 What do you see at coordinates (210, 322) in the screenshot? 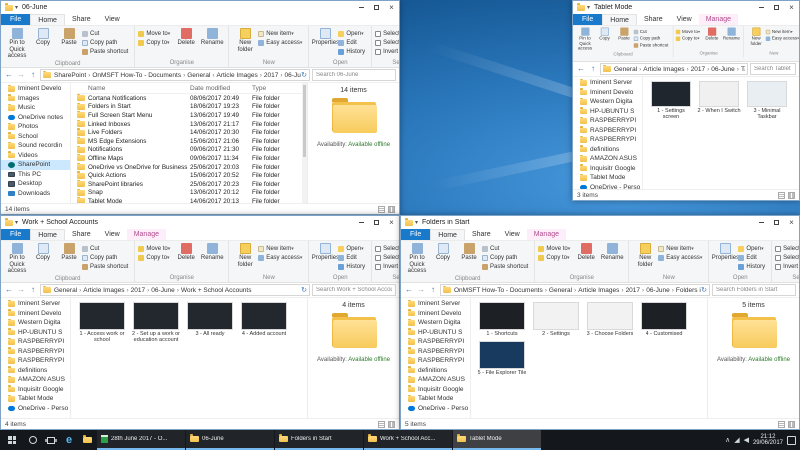
I see `thumbnail-item: 3 - All ready` at bounding box center [210, 322].